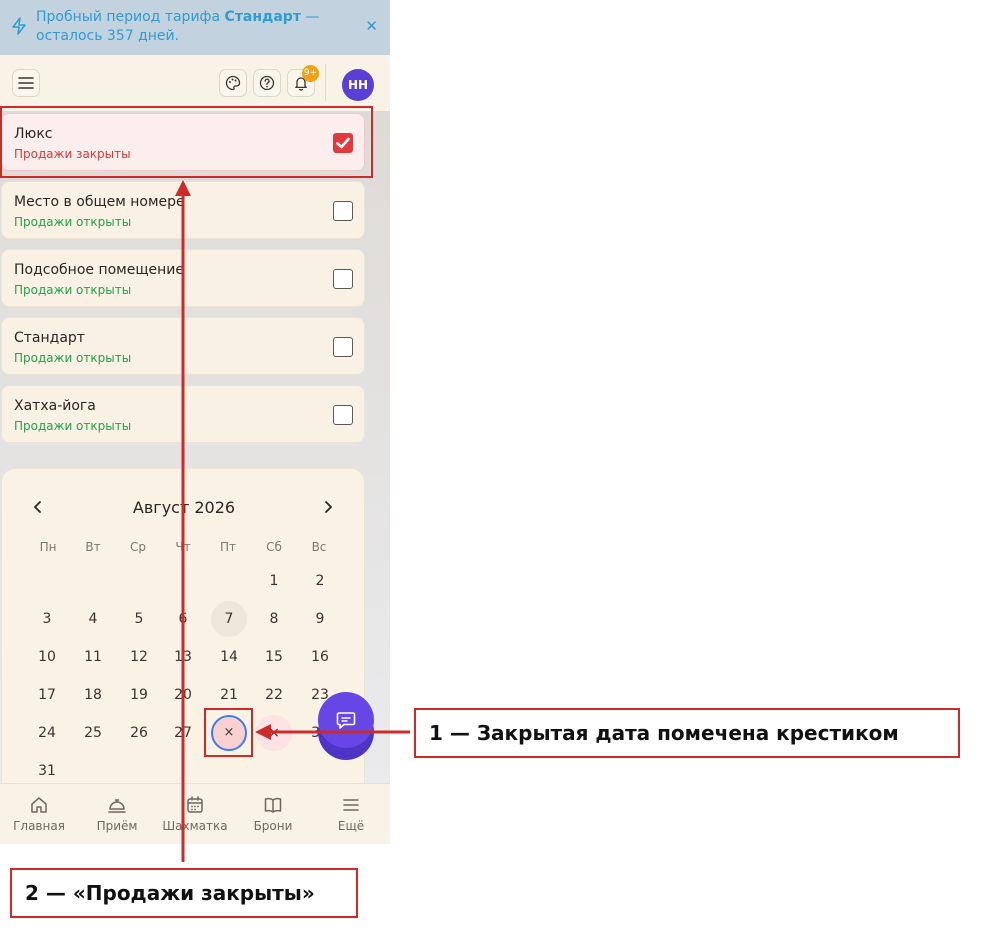 This screenshot has width=983, height=941. What do you see at coordinates (184, 893) in the screenshot?
I see `annotation-callout-2: 2 — «Продажи закрыты»` at bounding box center [184, 893].